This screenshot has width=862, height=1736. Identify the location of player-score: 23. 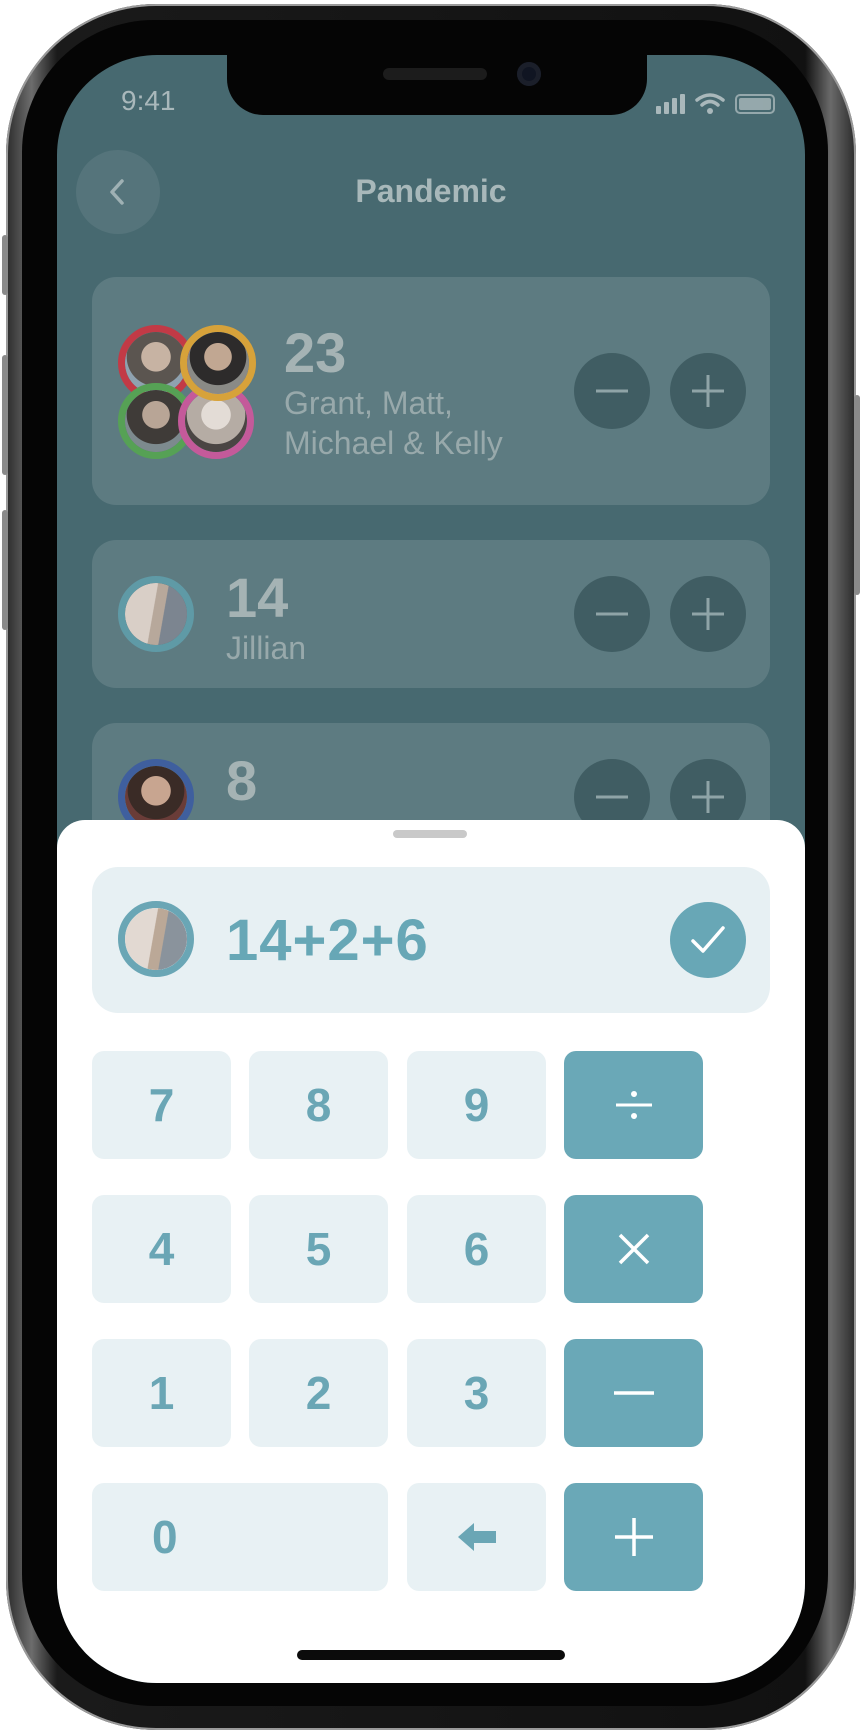
(315, 352).